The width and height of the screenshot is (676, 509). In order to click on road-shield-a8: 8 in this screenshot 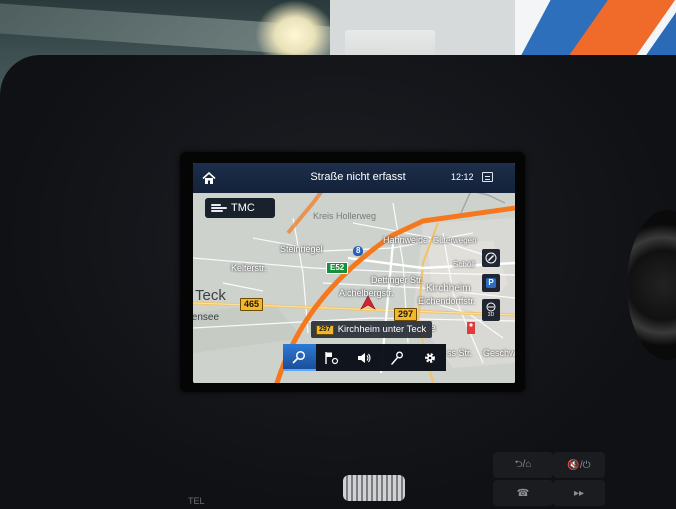, I will do `click(358, 251)`.